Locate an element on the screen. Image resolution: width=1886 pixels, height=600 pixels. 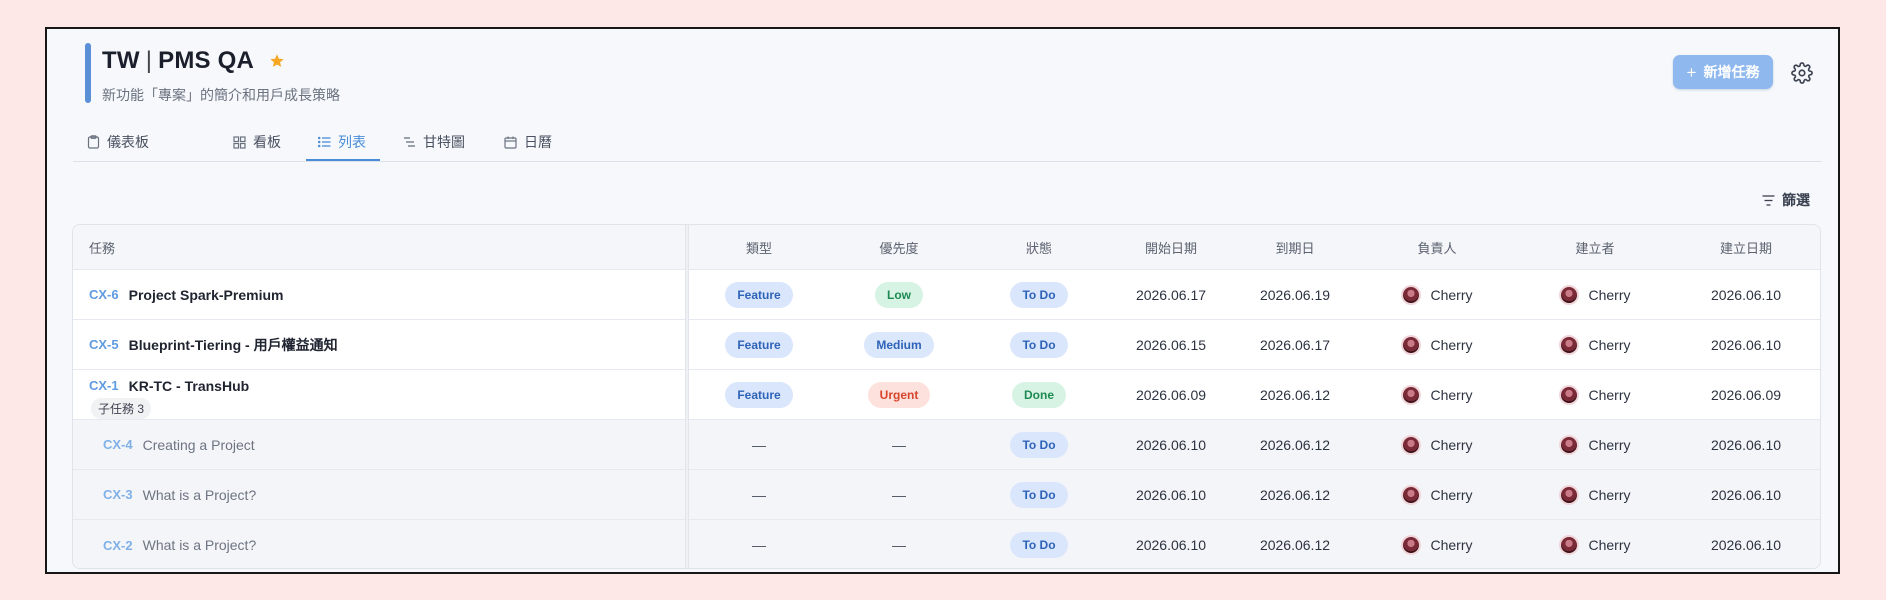
gear-icon is located at coordinates (1802, 75).